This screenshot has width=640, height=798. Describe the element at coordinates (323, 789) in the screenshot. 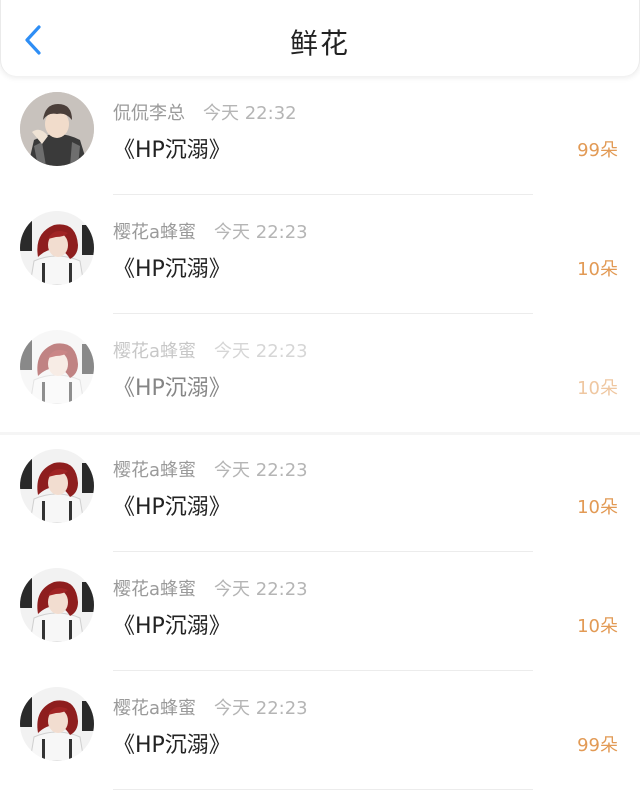

I see `divider` at that location.